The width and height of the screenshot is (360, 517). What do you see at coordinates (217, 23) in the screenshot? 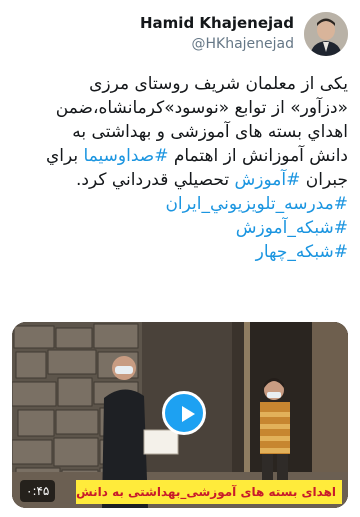
I see `author-display-name: Hamid Khajenejad` at bounding box center [217, 23].